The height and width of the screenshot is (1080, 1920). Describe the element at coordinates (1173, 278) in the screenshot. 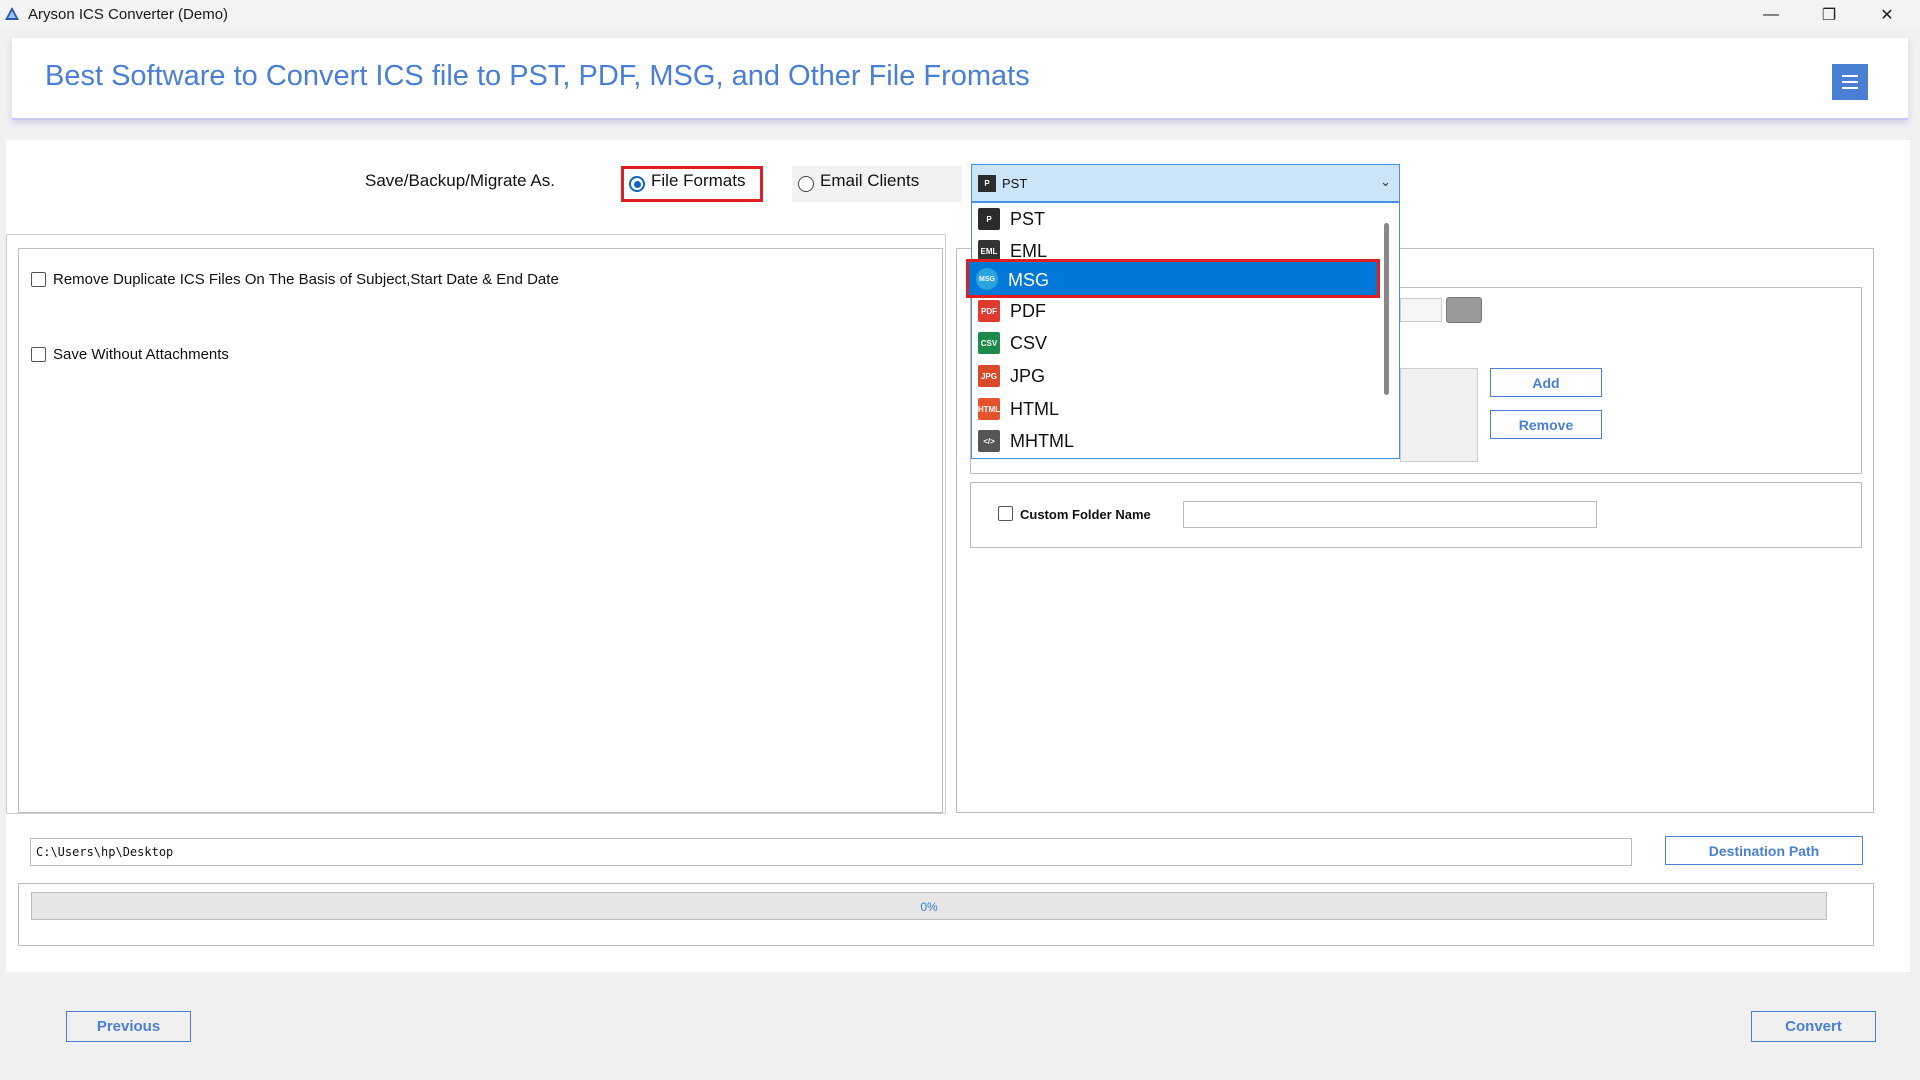

I see `selected-option-highlight: MSG MSG` at that location.